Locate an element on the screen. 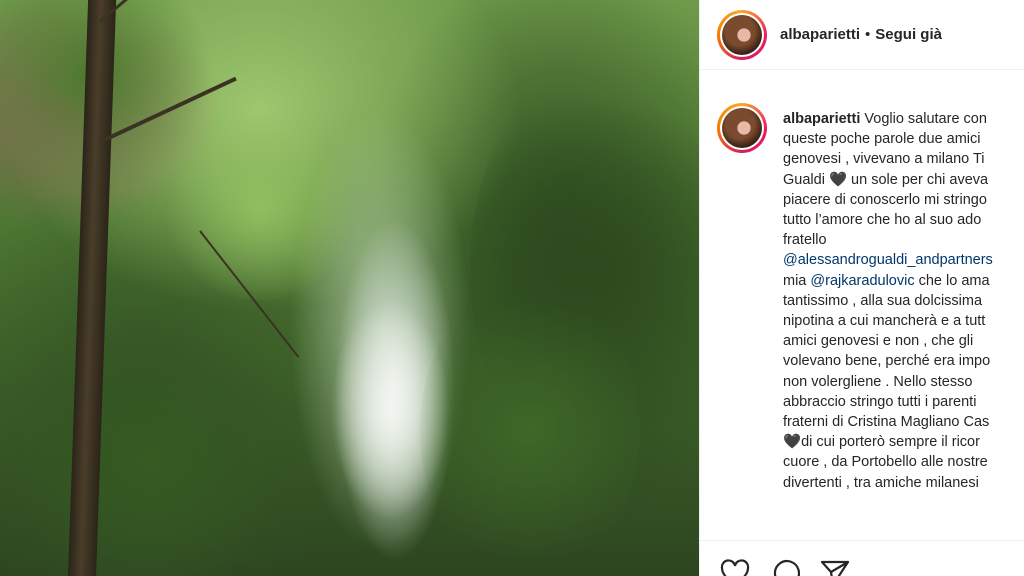  post-header: albaparietti • Segui già is located at coordinates (862, 35).